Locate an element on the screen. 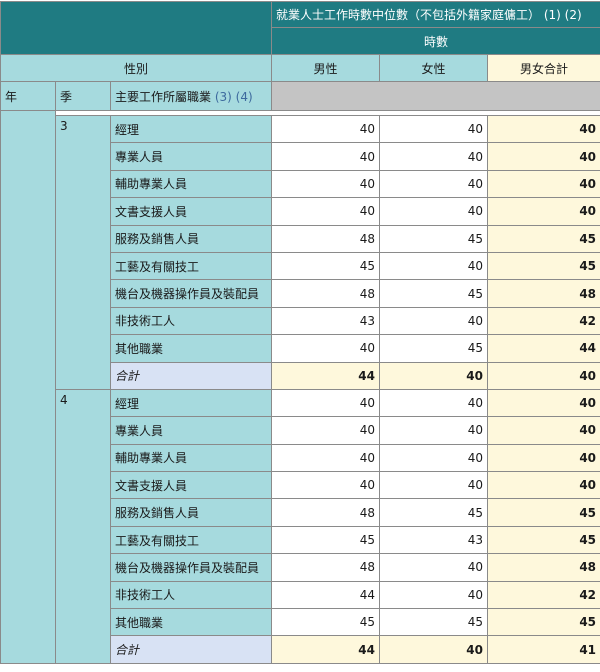 The height and width of the screenshot is (672, 600). occupation-label-notes: (3) (4) is located at coordinates (234, 97).